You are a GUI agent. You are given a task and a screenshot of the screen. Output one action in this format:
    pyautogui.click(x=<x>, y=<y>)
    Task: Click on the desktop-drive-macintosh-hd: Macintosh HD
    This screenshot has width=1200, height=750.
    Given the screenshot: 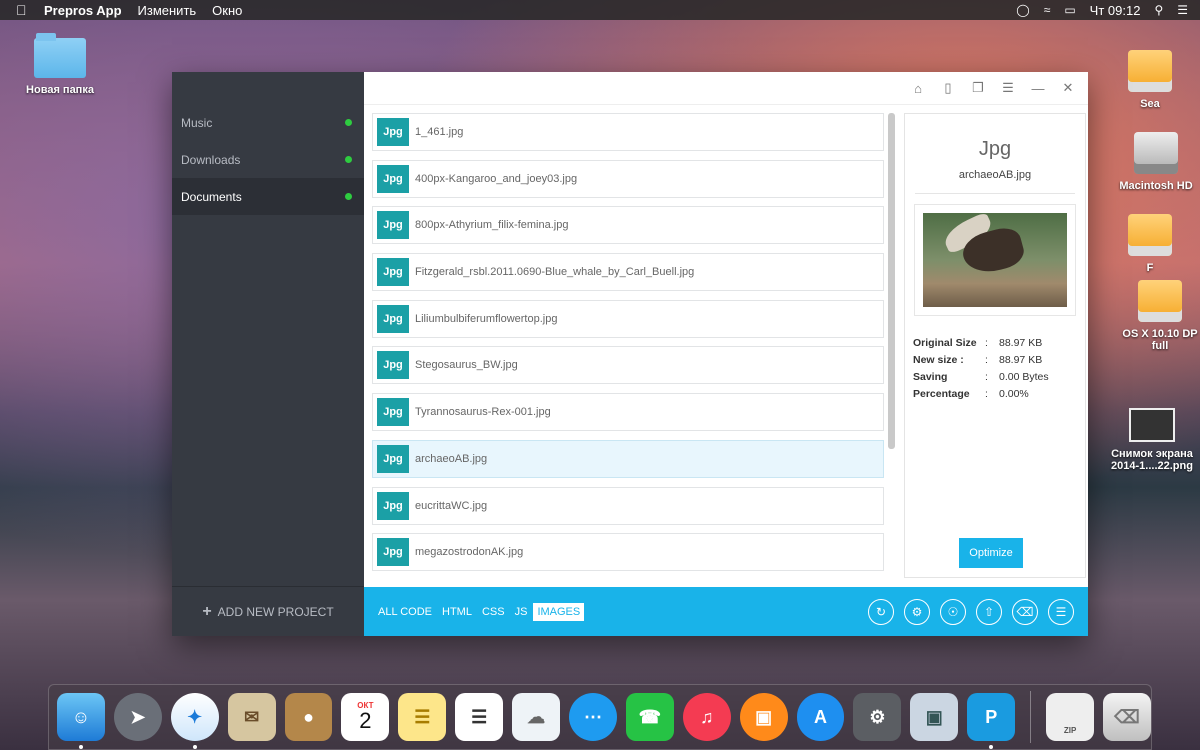 What is the action you would take?
    pyautogui.click(x=1156, y=162)
    